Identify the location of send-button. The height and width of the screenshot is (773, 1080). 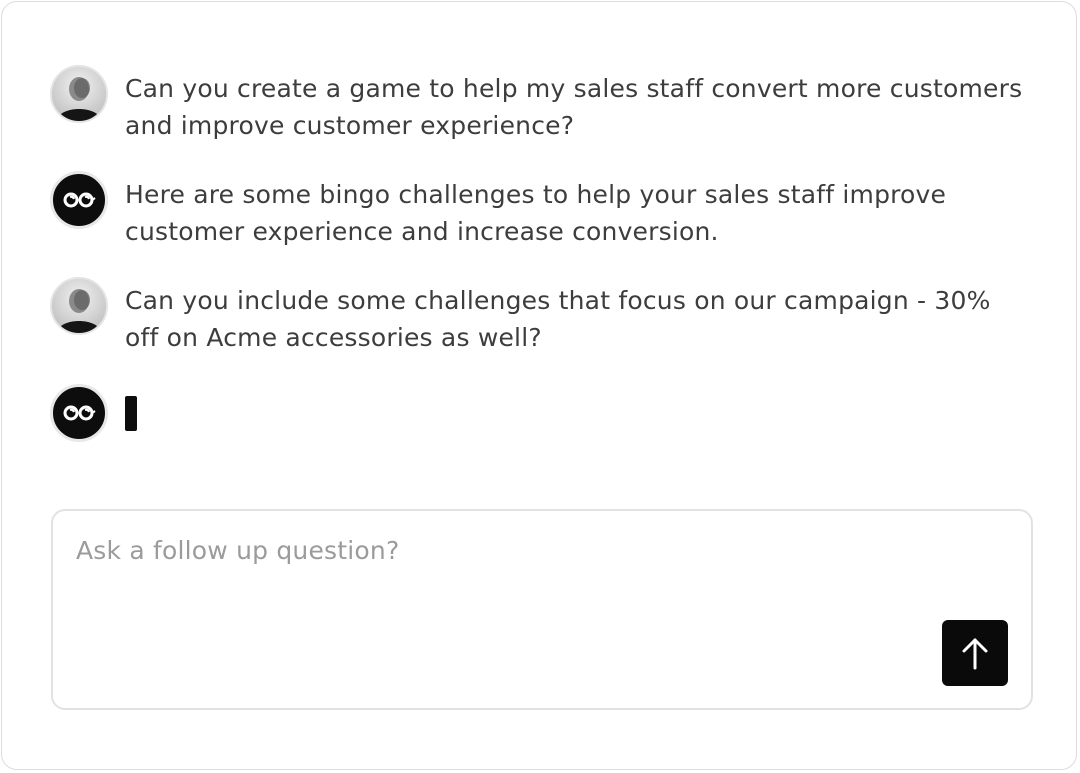
(975, 653).